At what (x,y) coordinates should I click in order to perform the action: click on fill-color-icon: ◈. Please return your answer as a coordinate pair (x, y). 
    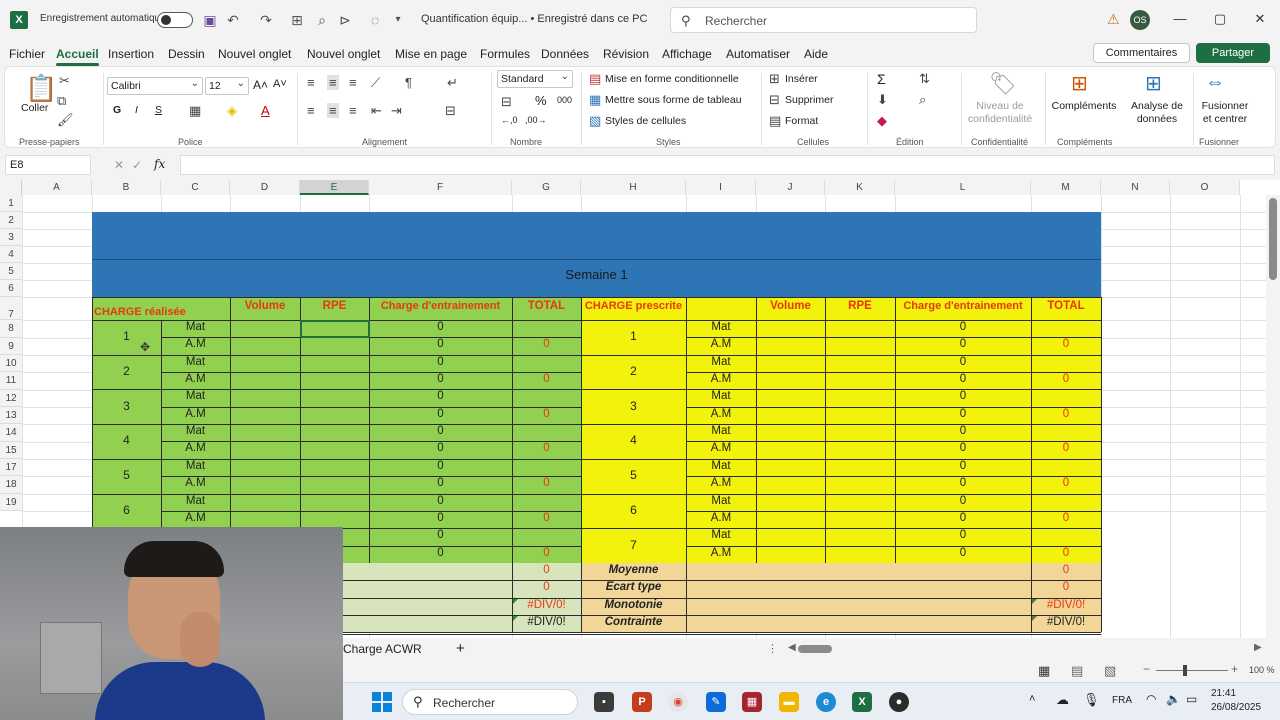
    Looking at the image, I should click on (232, 111).